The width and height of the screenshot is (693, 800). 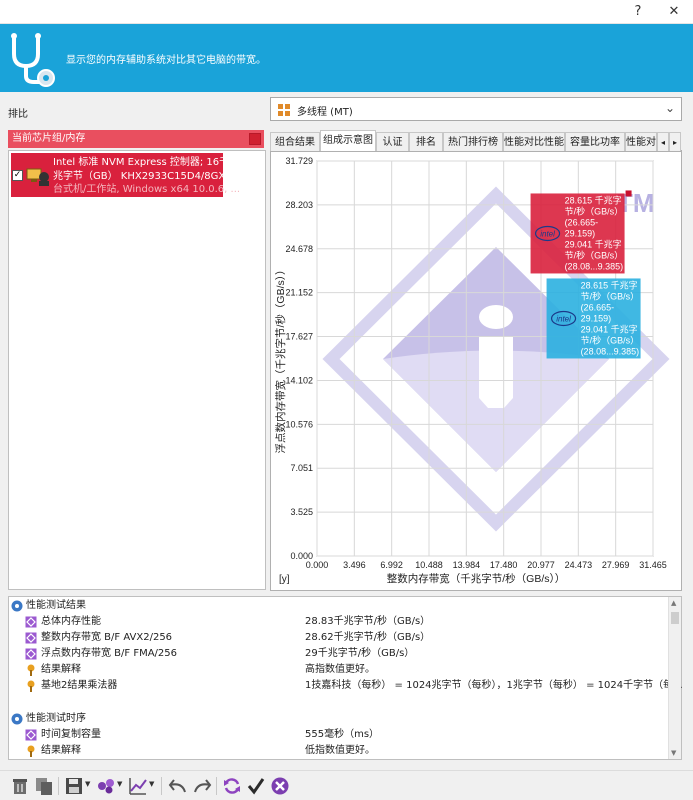 What do you see at coordinates (138, 786) in the screenshot?
I see `chart-icon` at bounding box center [138, 786].